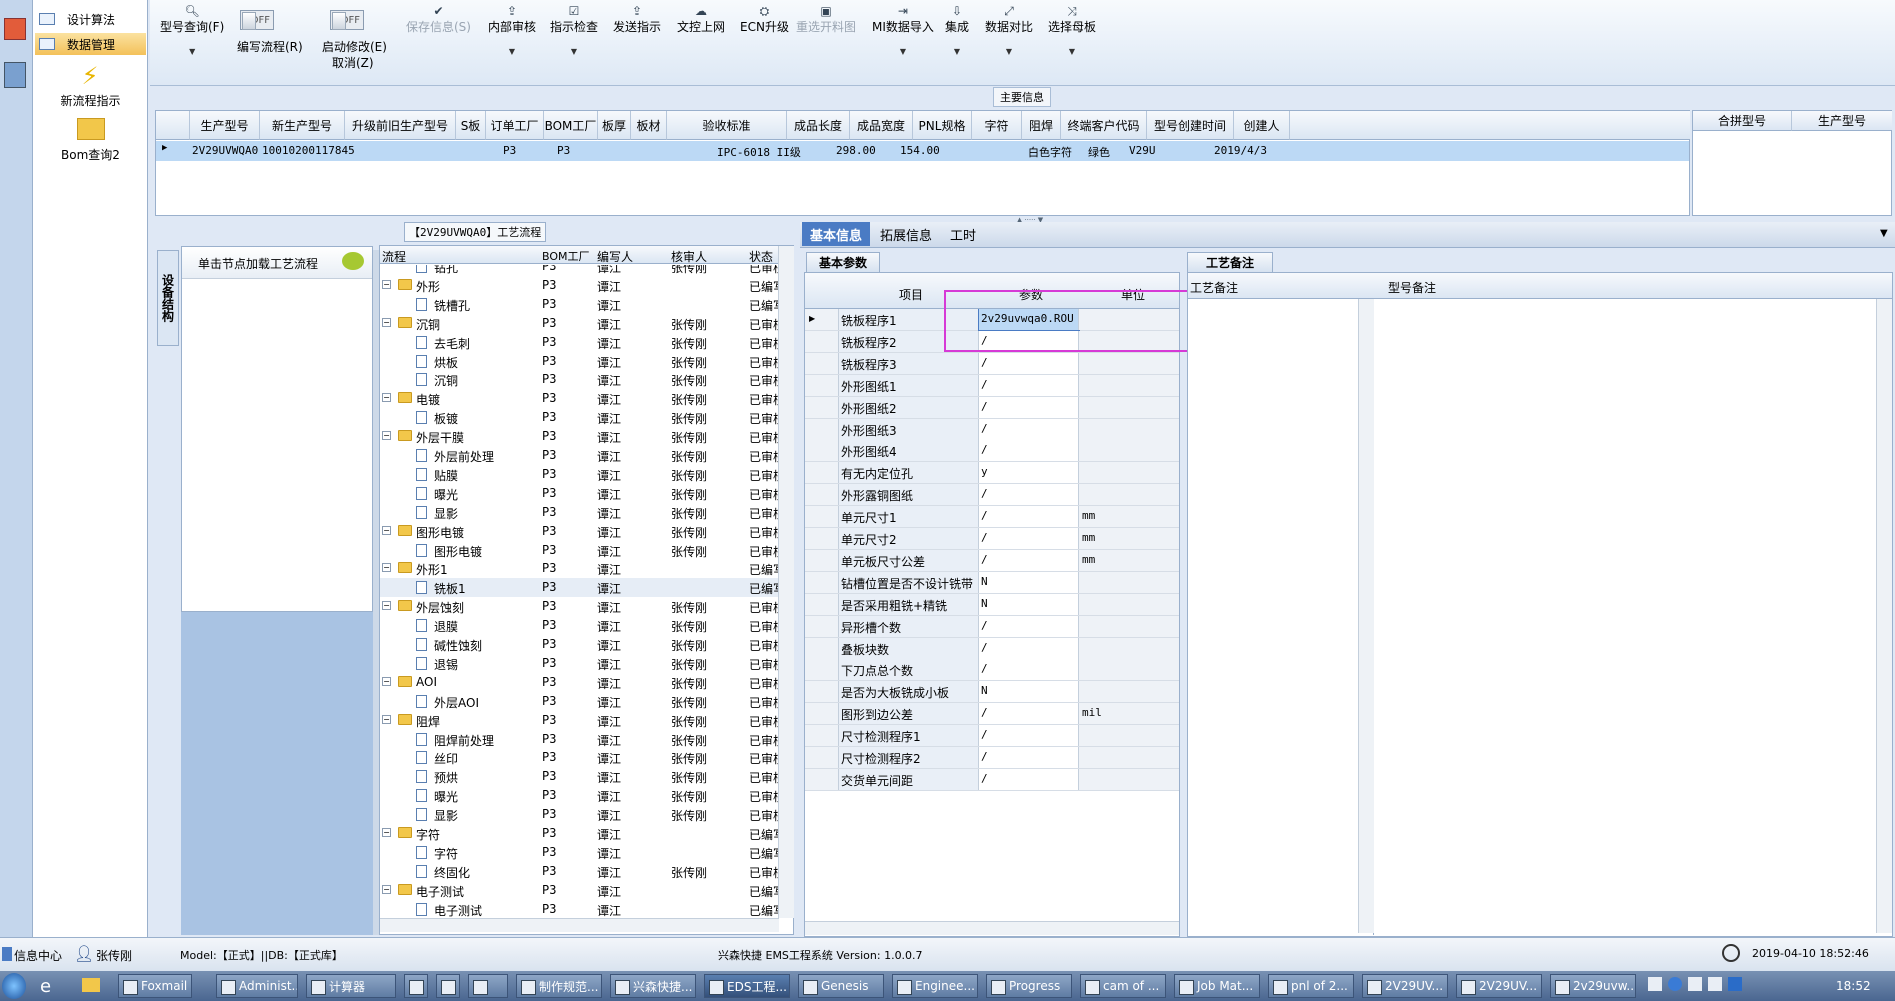 The width and height of the screenshot is (1895, 1001). What do you see at coordinates (764, 19) in the screenshot?
I see `ecn-upgrade-button: ⛭ ECN升级` at bounding box center [764, 19].